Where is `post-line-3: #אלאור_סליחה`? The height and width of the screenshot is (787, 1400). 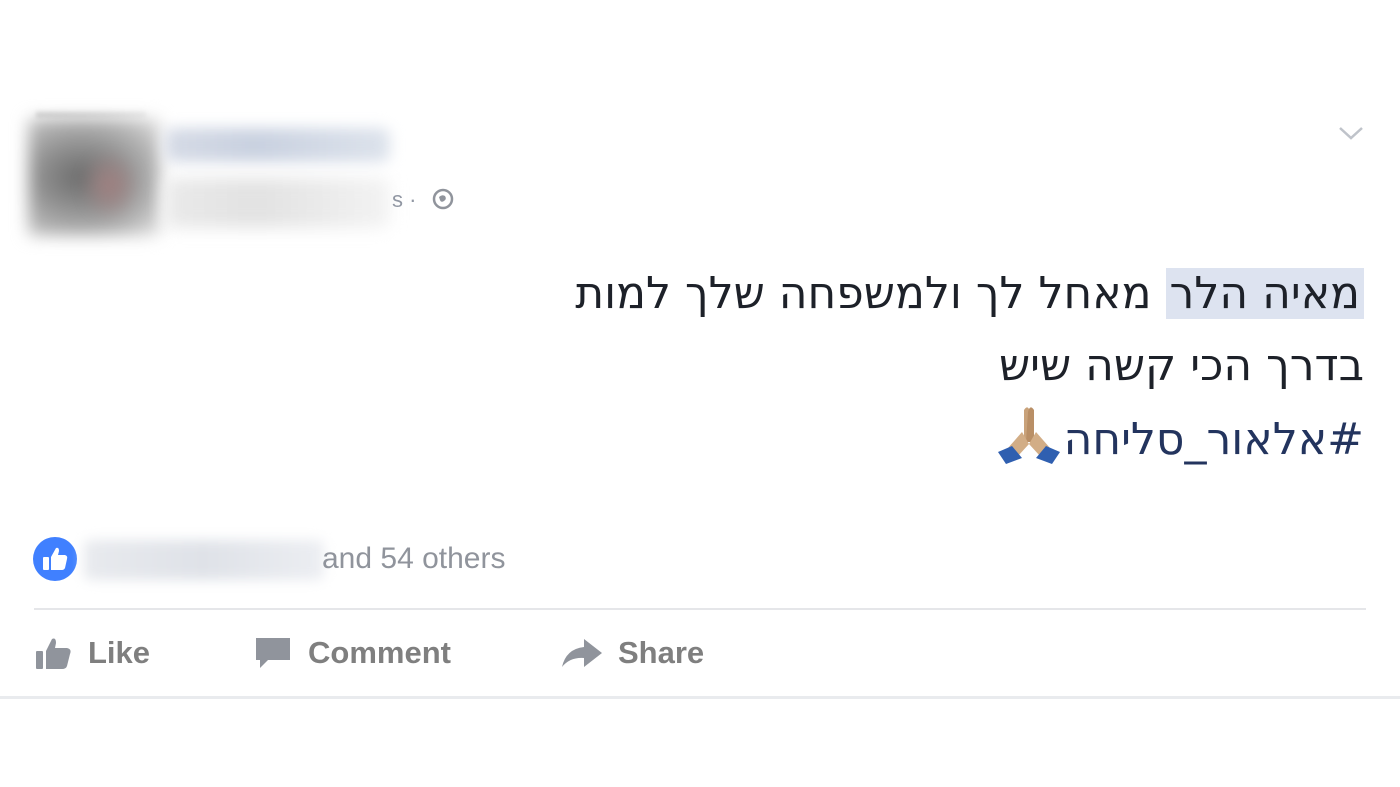
post-line-3: #אלאור_סליחה is located at coordinates (814, 439).